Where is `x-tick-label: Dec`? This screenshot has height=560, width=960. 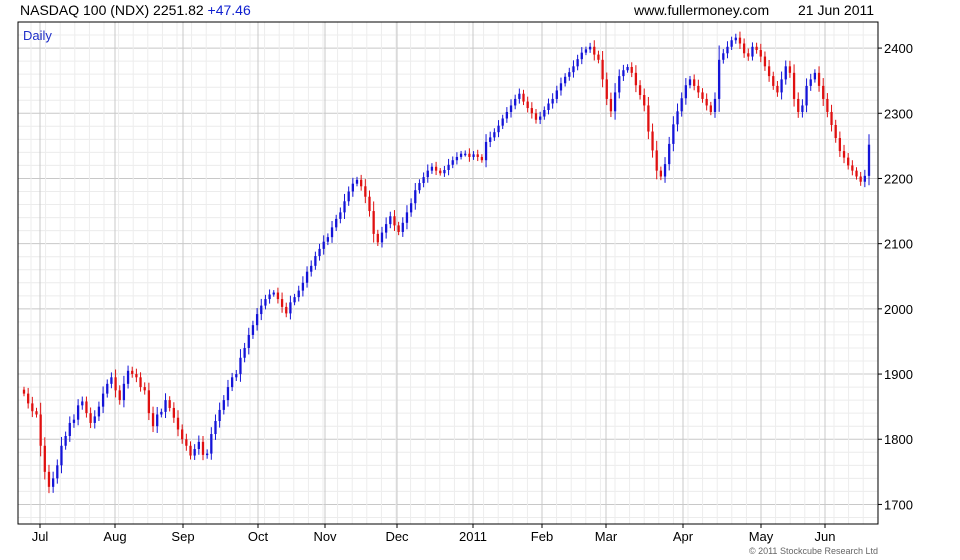 x-tick-label: Dec is located at coordinates (397, 536).